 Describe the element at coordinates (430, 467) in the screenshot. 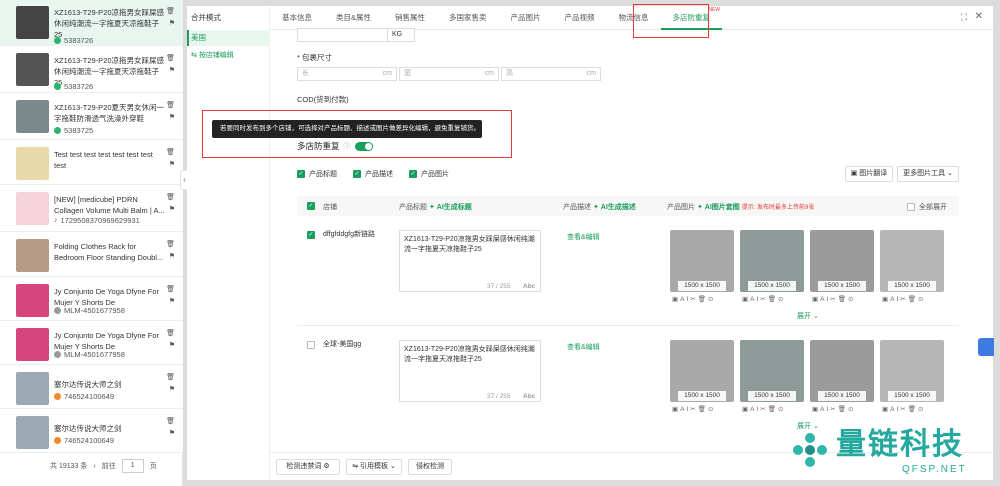

I see `infringement-check-button: 侵权检测` at that location.